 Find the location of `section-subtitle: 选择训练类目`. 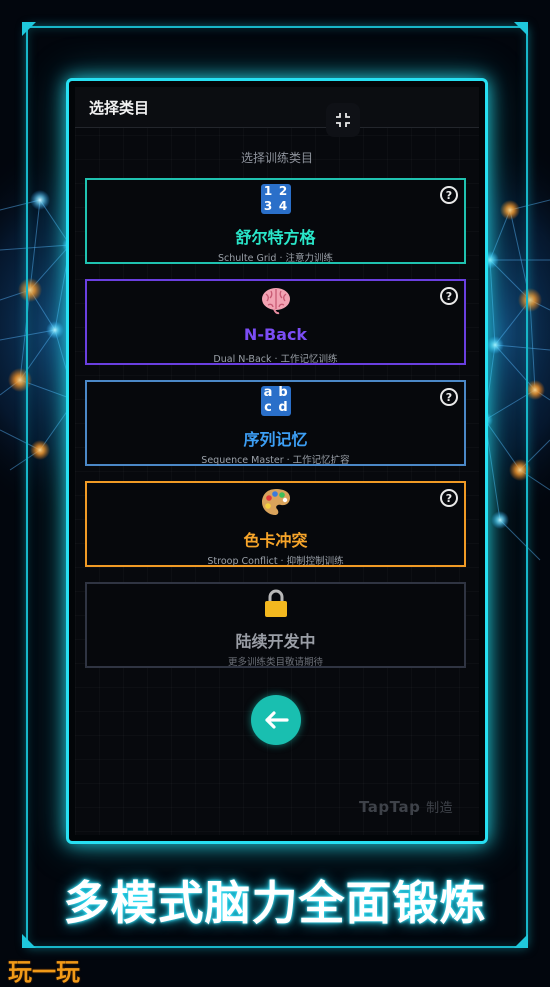

section-subtitle: 选择训练类目 is located at coordinates (276, 158).